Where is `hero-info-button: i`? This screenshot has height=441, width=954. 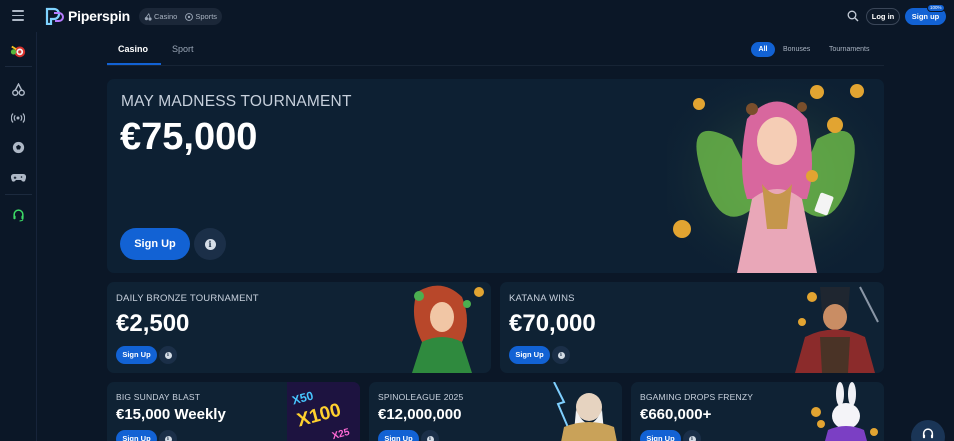
hero-info-button: i is located at coordinates (210, 244).